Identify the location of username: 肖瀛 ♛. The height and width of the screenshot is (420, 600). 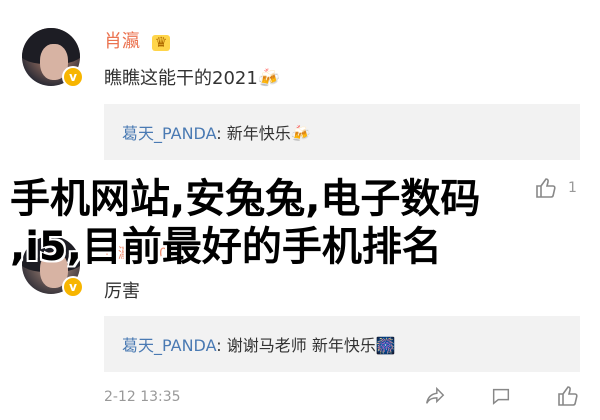
(137, 40).